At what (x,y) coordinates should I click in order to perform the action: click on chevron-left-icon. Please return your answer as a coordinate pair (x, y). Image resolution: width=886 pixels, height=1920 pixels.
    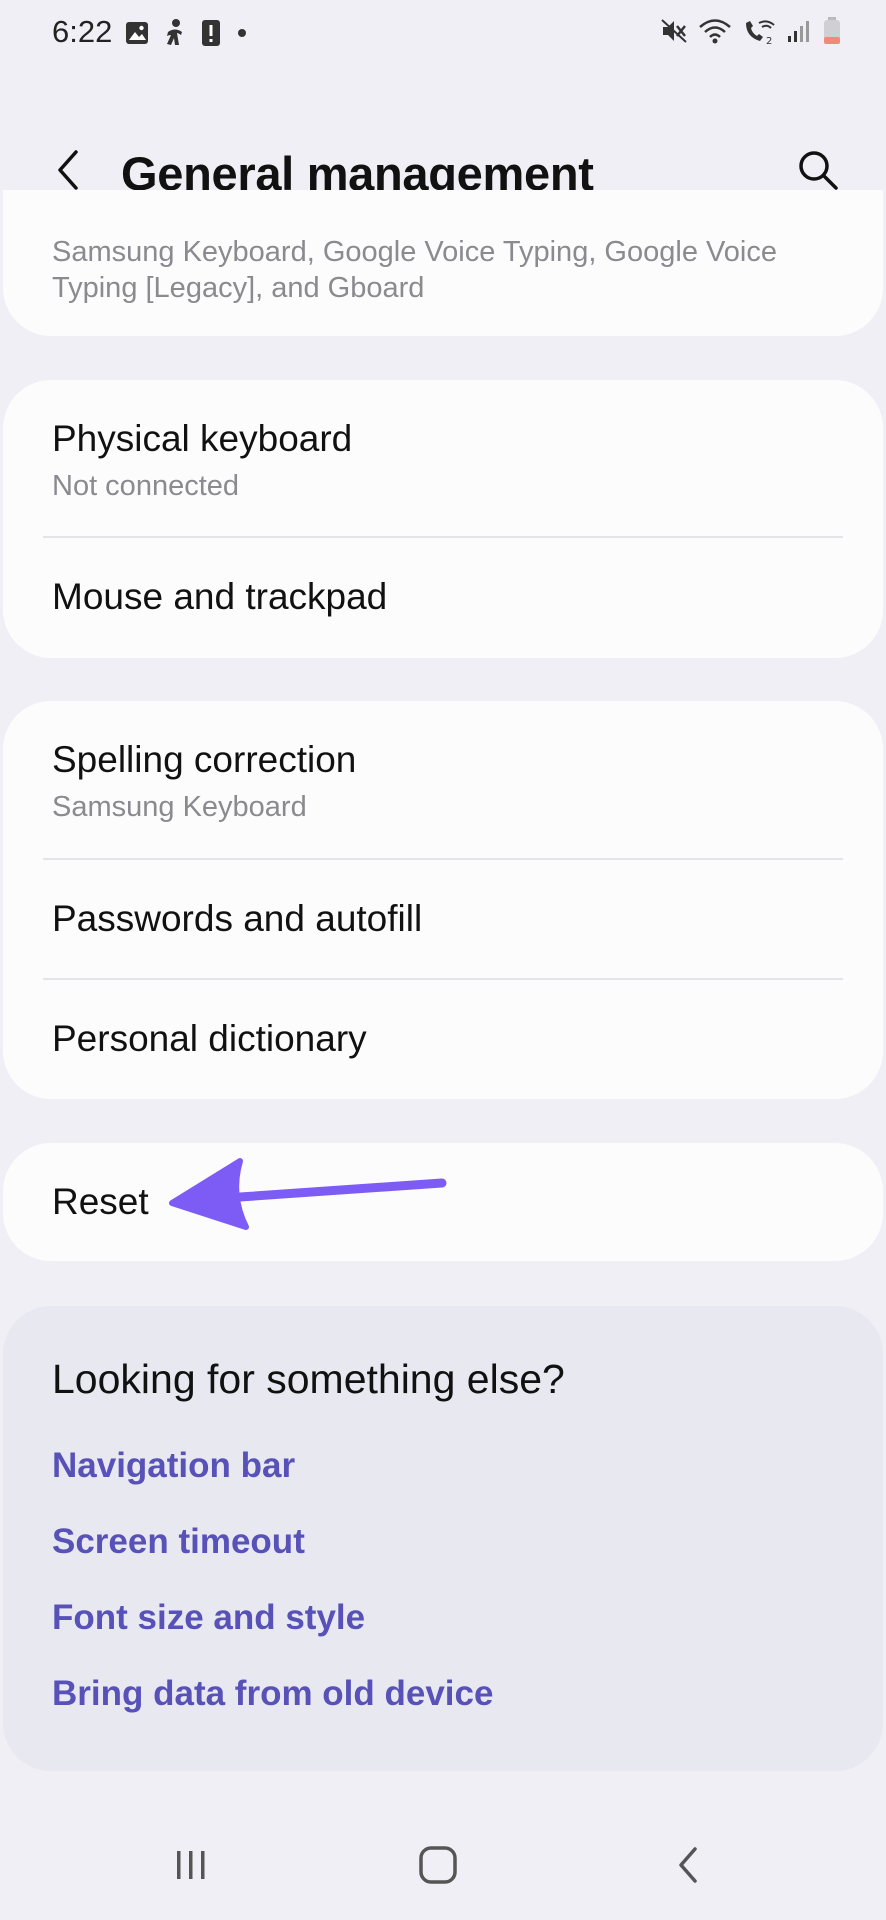
    Looking at the image, I should click on (68, 170).